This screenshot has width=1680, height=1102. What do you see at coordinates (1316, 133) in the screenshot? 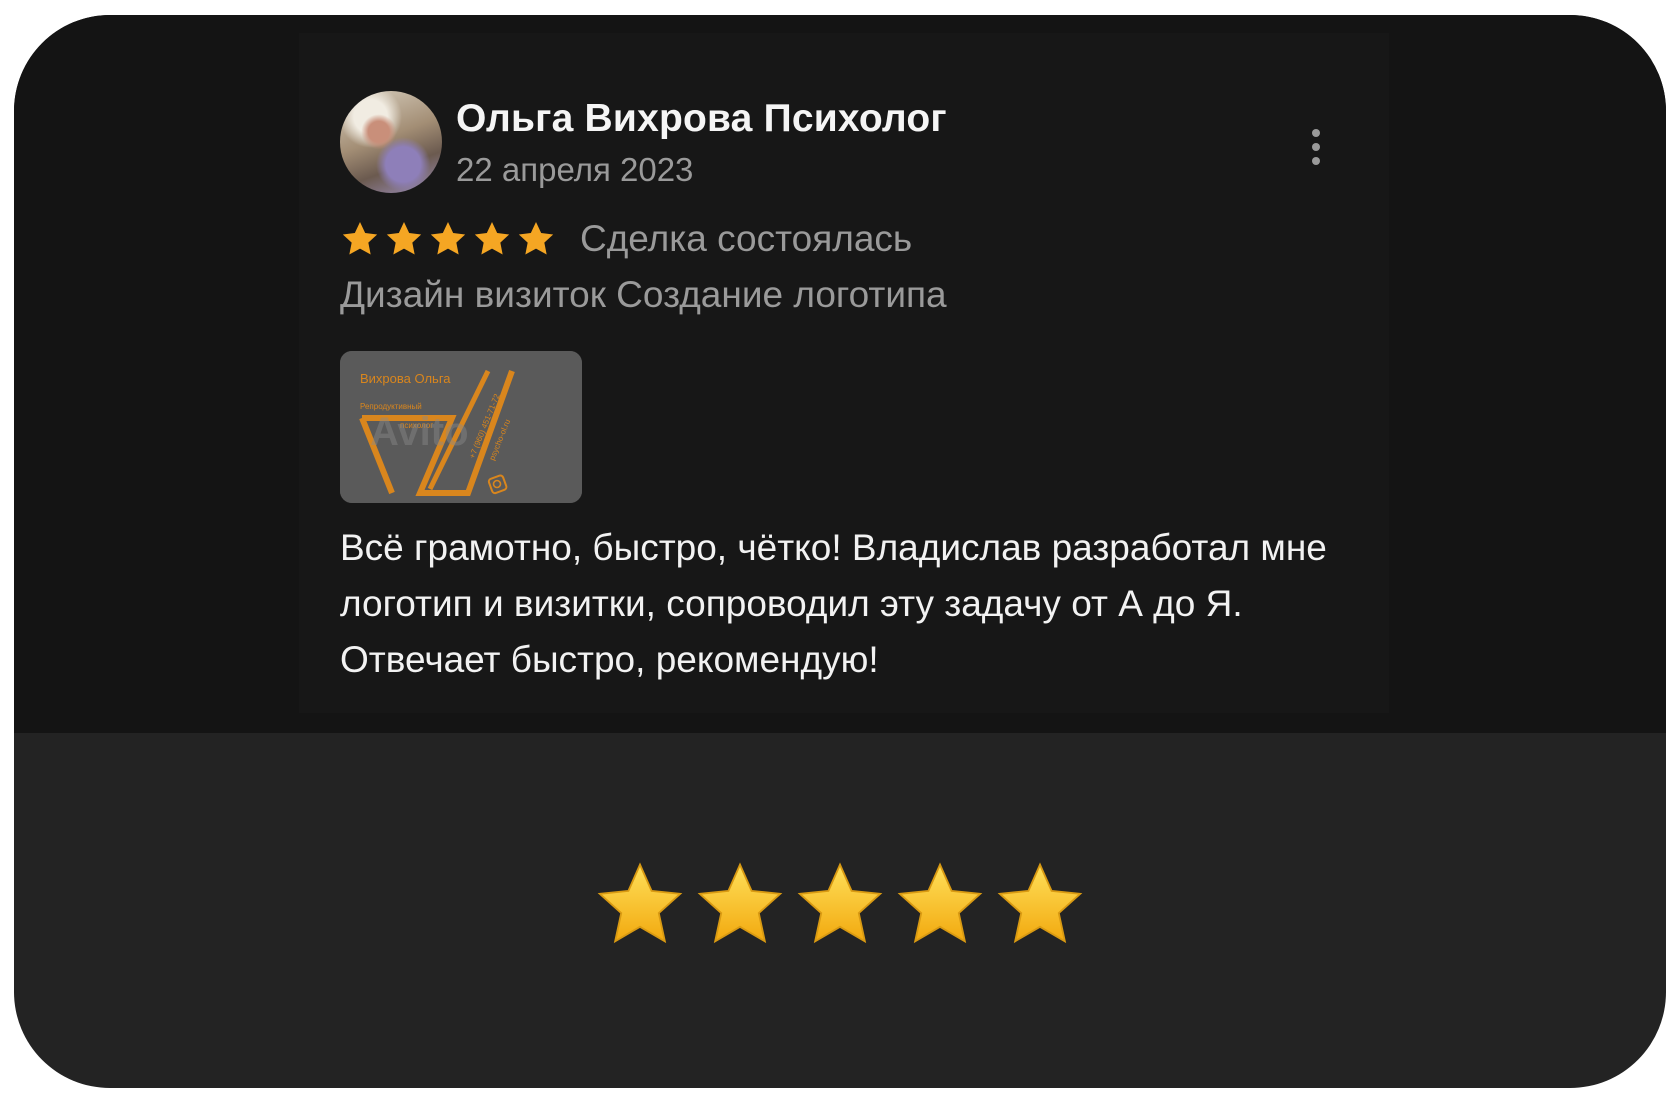
I see `more-dots-icon` at bounding box center [1316, 133].